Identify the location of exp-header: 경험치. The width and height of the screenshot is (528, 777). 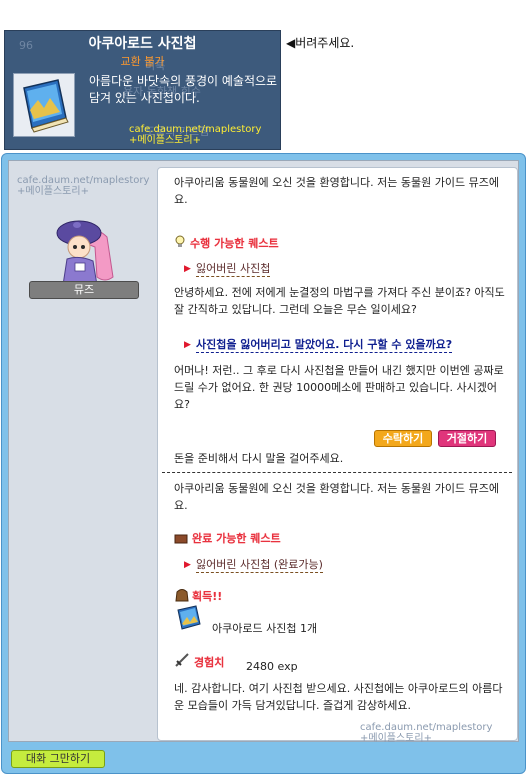
(209, 662).